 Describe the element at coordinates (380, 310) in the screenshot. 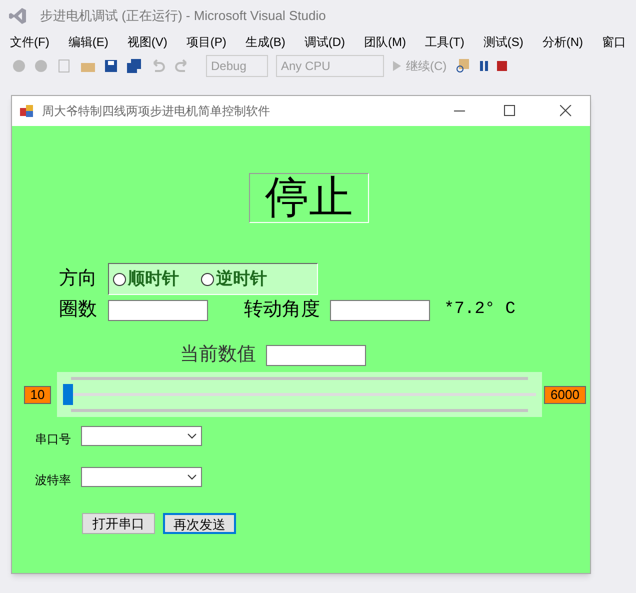

I see `angle-field` at that location.